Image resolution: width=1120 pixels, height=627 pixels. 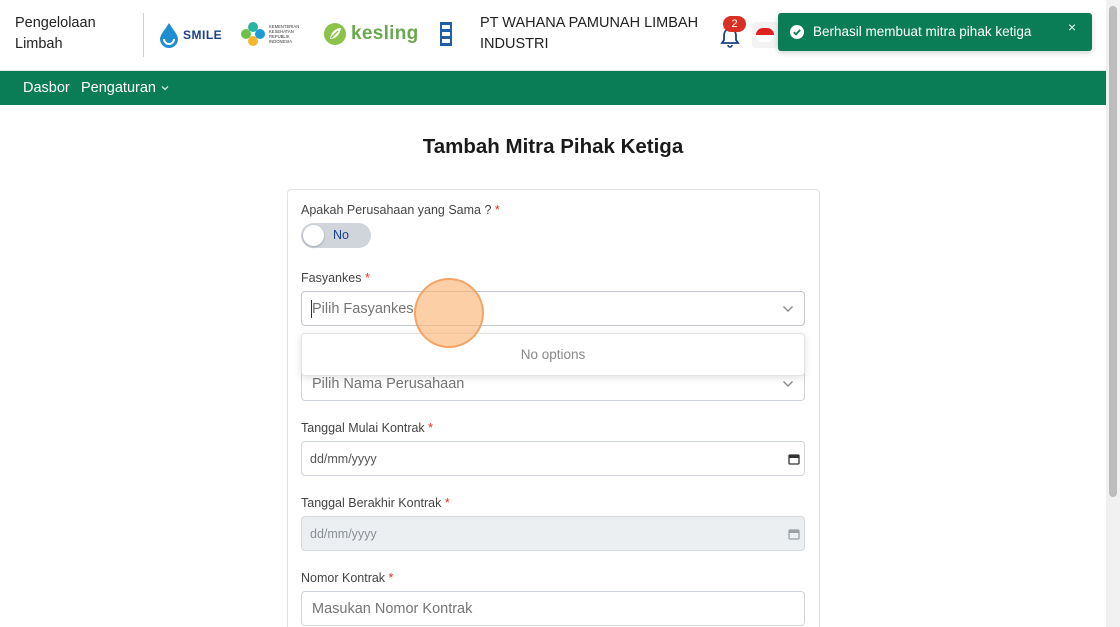 What do you see at coordinates (392, 609) in the screenshot?
I see `contract-number-placeholder: Masukan Nomor Kontrak` at bounding box center [392, 609].